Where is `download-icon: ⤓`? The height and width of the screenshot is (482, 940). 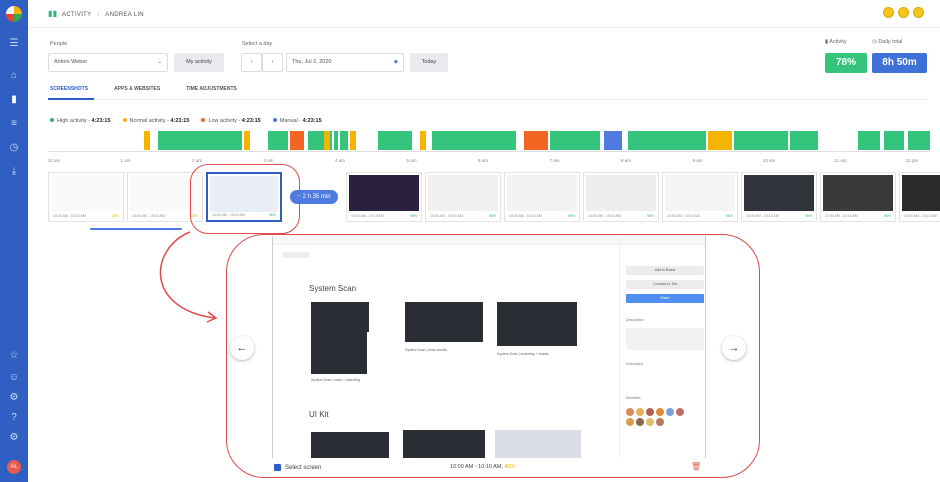 download-icon: ⤓ is located at coordinates (14, 172).